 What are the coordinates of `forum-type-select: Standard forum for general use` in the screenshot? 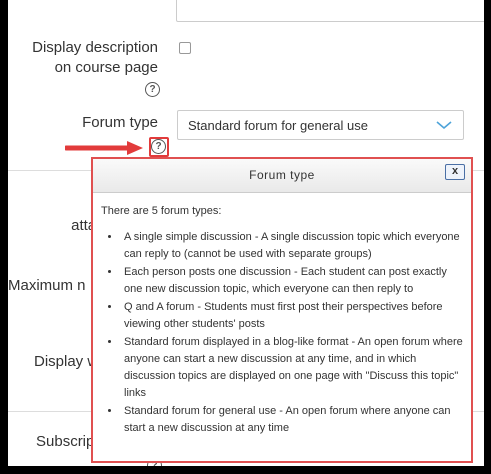 It's located at (320, 125).